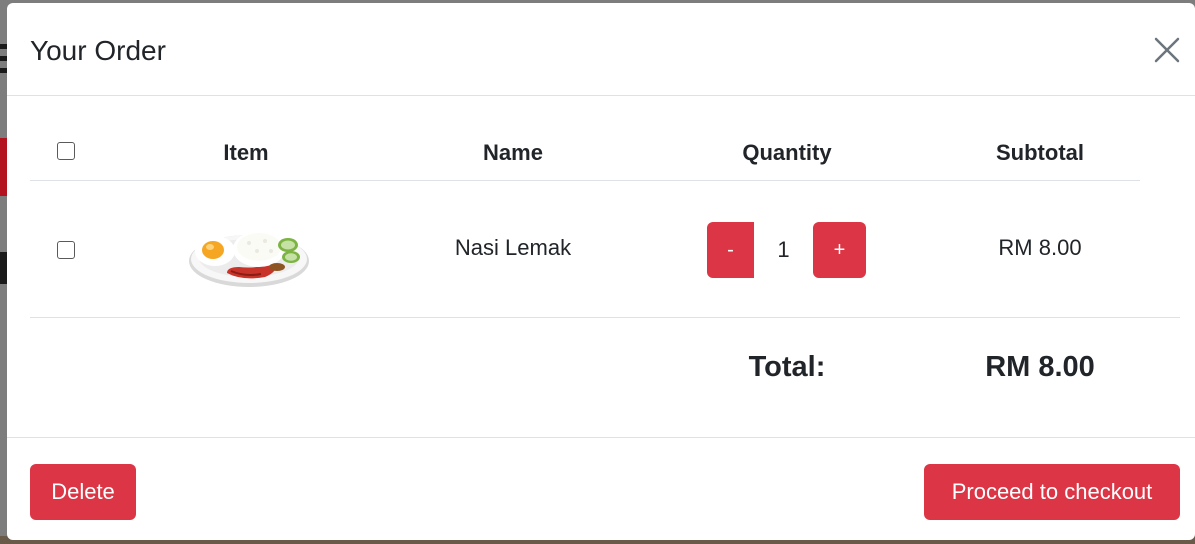 The image size is (1195, 544). I want to click on delete-button: Delete, so click(83, 492).